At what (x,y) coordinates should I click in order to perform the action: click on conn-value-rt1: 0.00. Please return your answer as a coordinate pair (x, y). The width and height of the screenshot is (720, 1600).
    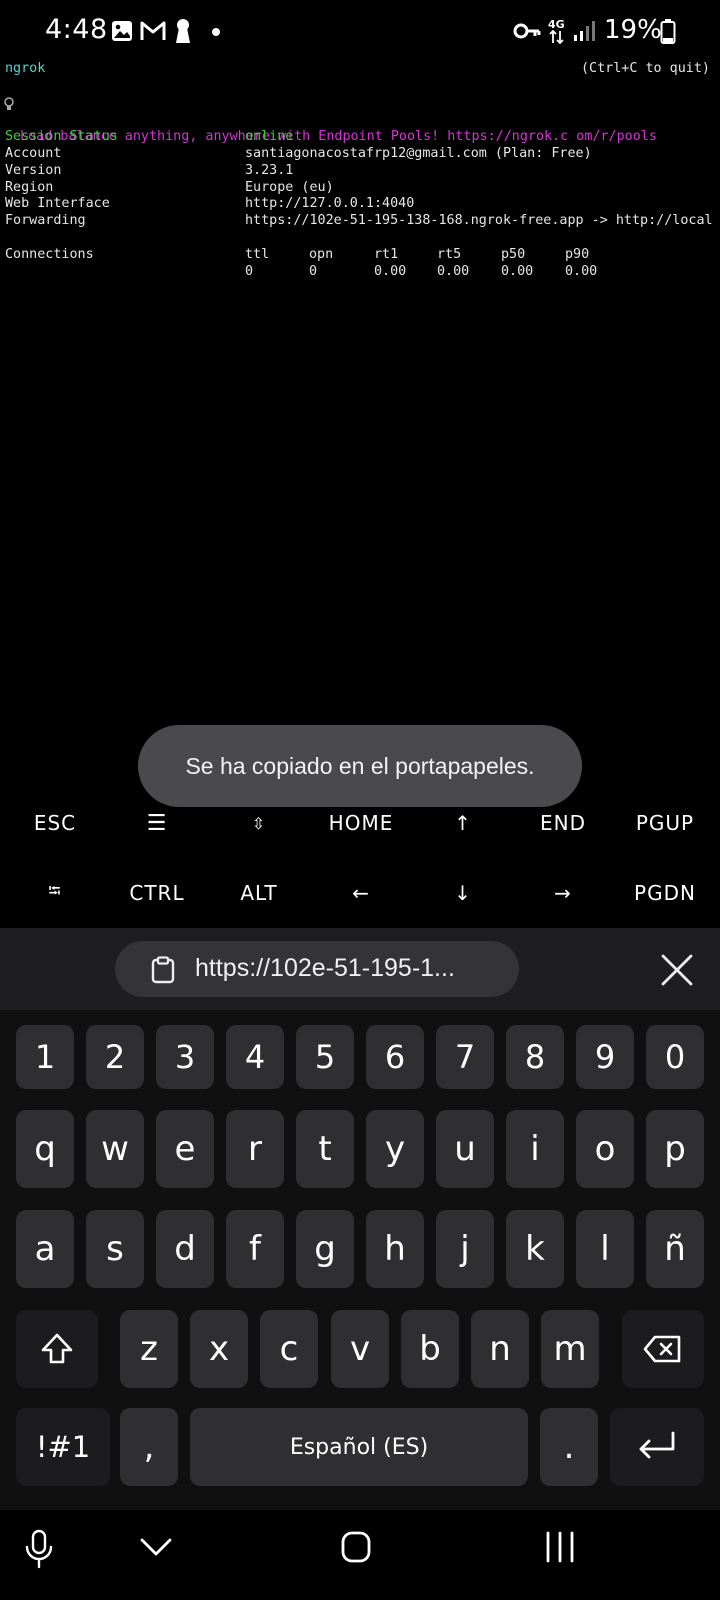
    Looking at the image, I should click on (390, 271).